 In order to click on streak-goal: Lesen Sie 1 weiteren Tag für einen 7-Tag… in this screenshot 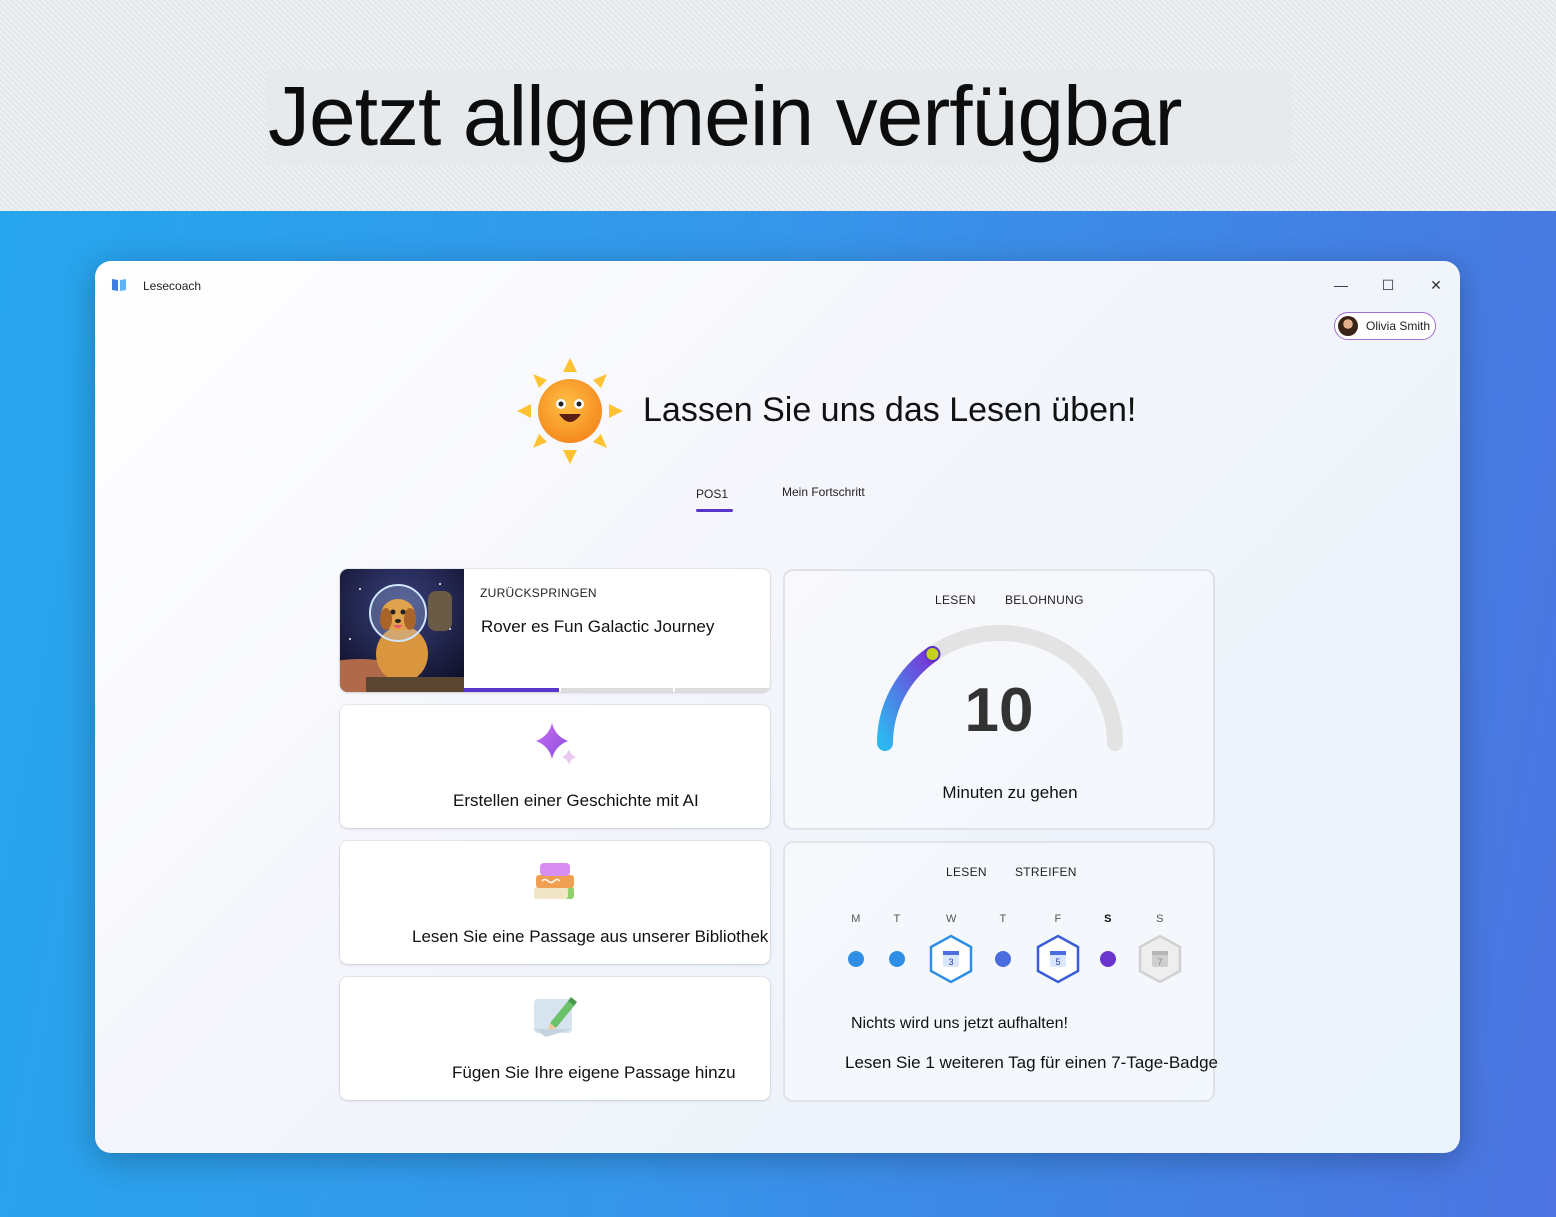, I will do `click(1031, 1062)`.